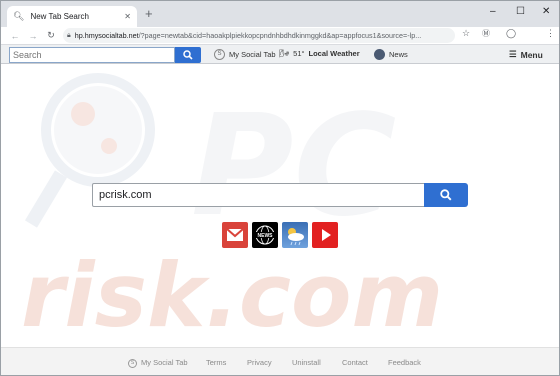 The height and width of the screenshot is (376, 560). Describe the element at coordinates (493, 11) in the screenshot. I see `minimize-button: –` at that location.